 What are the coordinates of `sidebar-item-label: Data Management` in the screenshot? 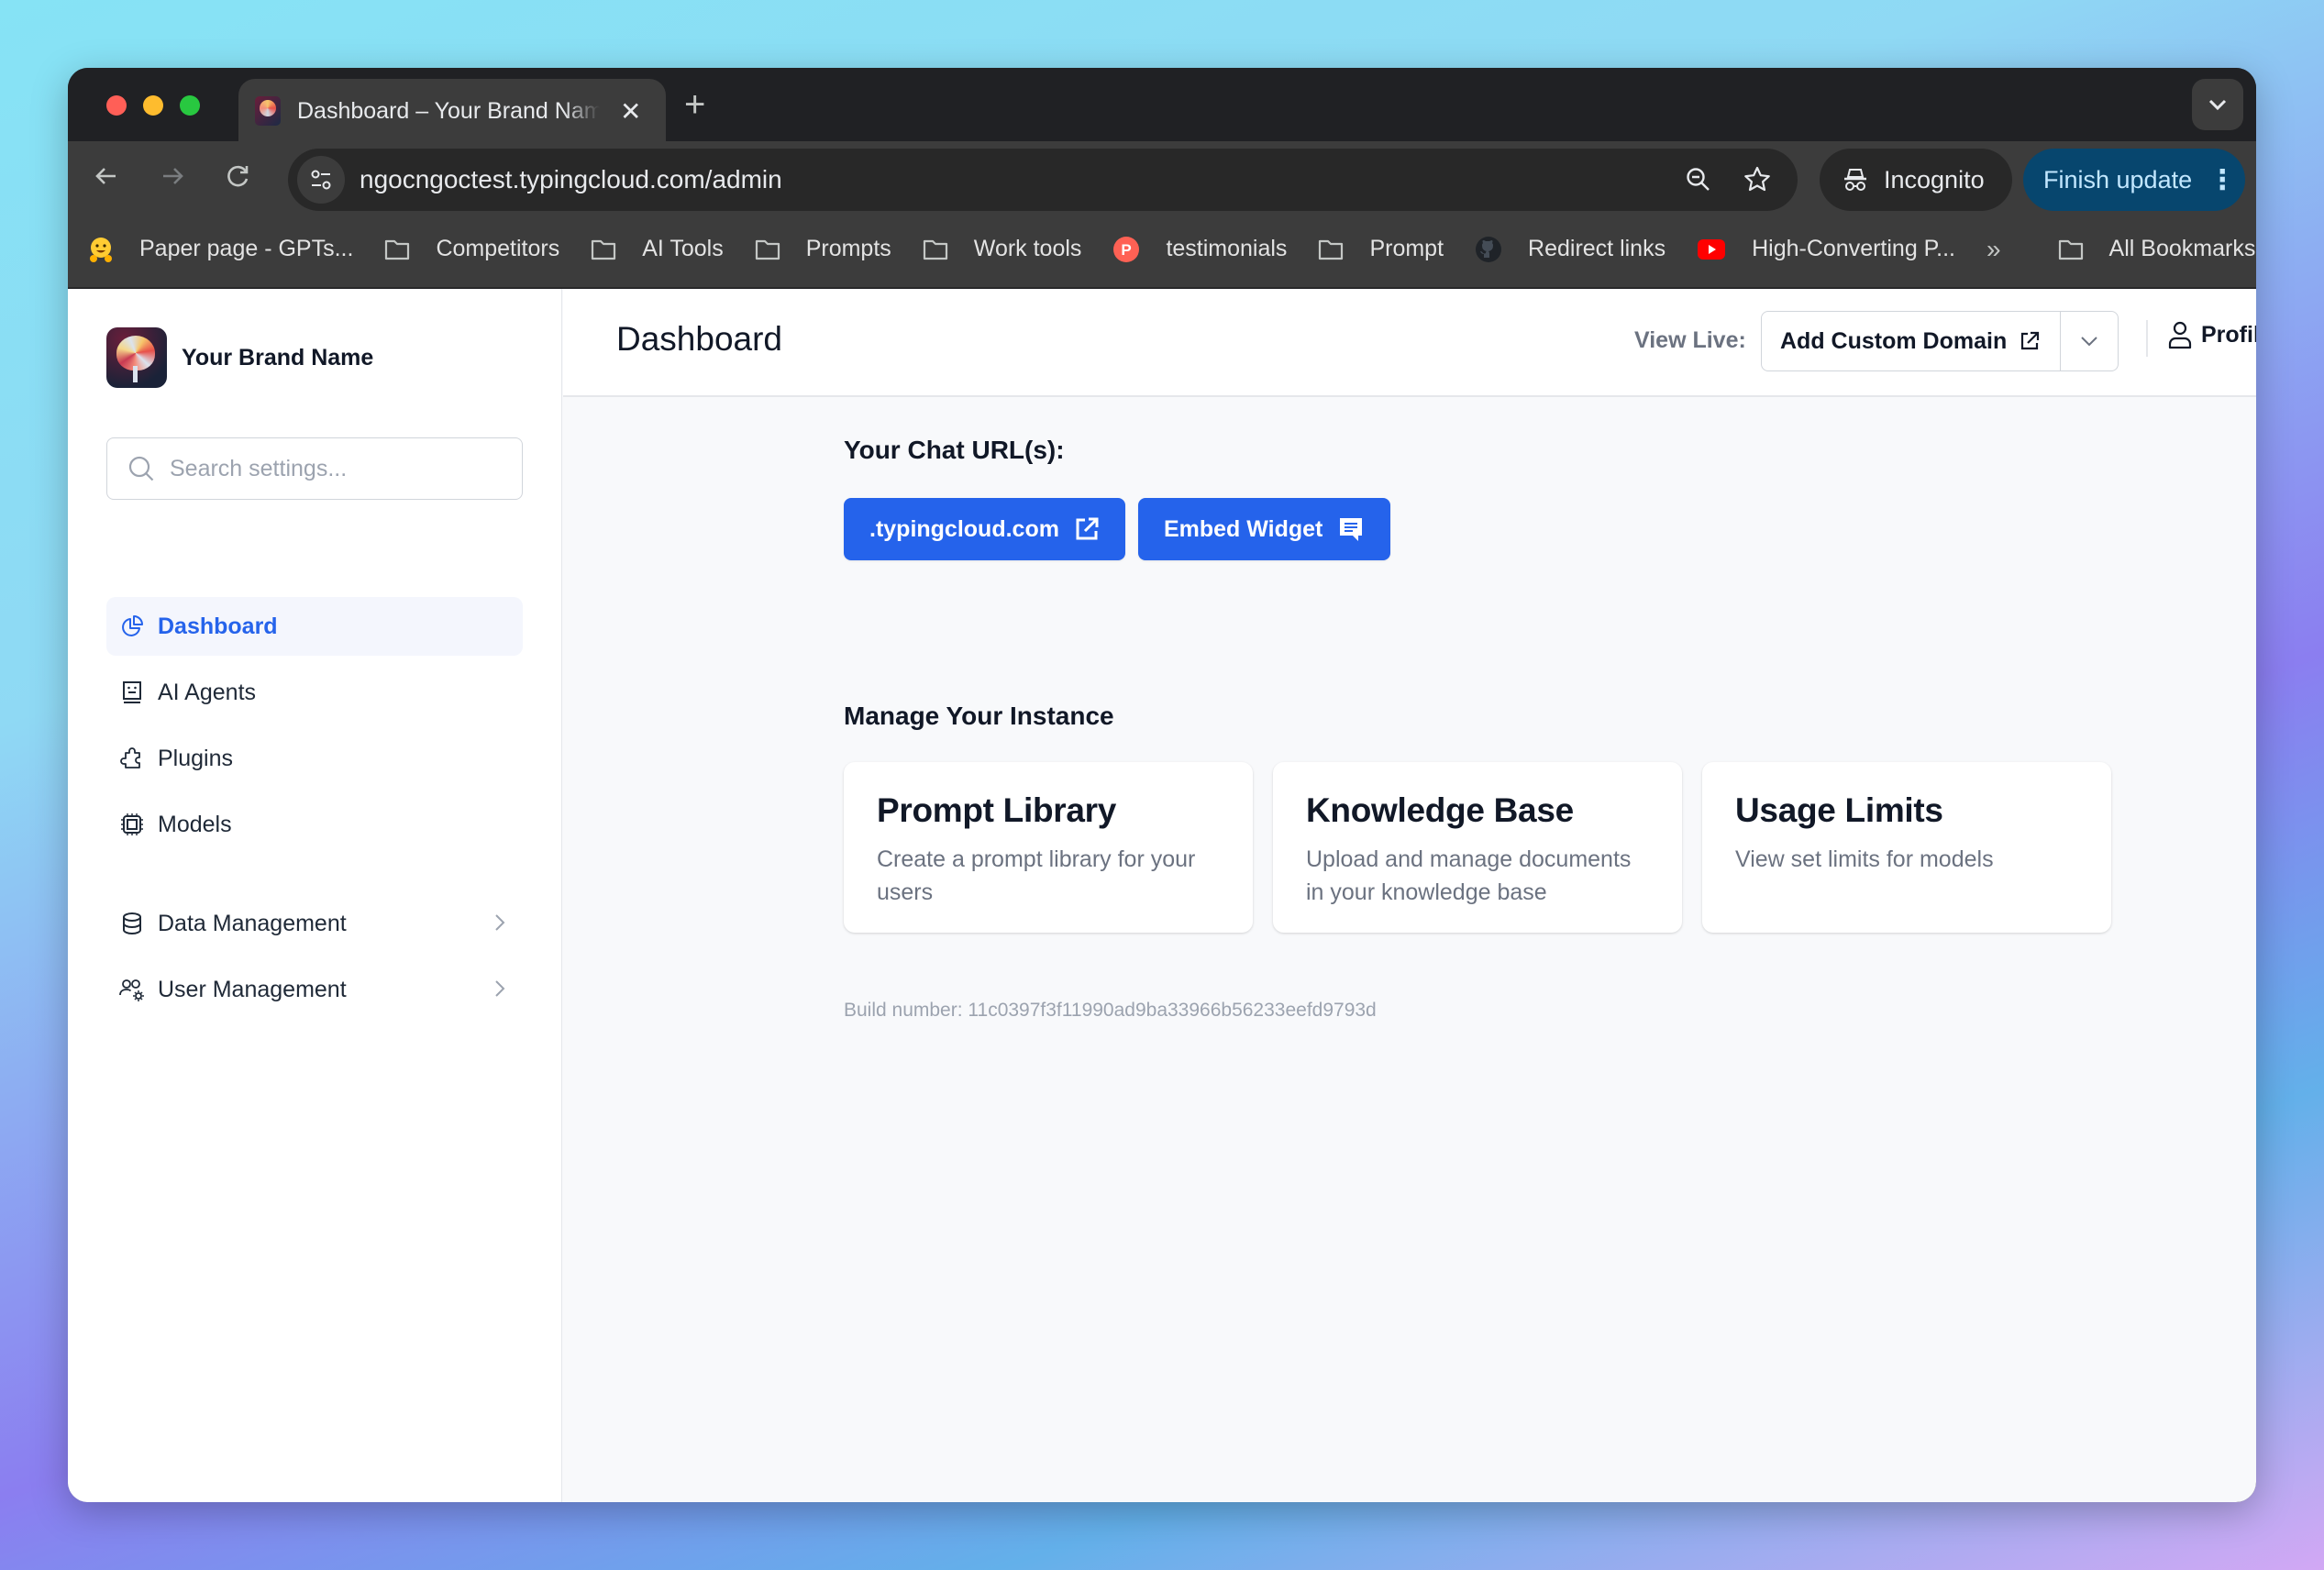 It's located at (253, 923).